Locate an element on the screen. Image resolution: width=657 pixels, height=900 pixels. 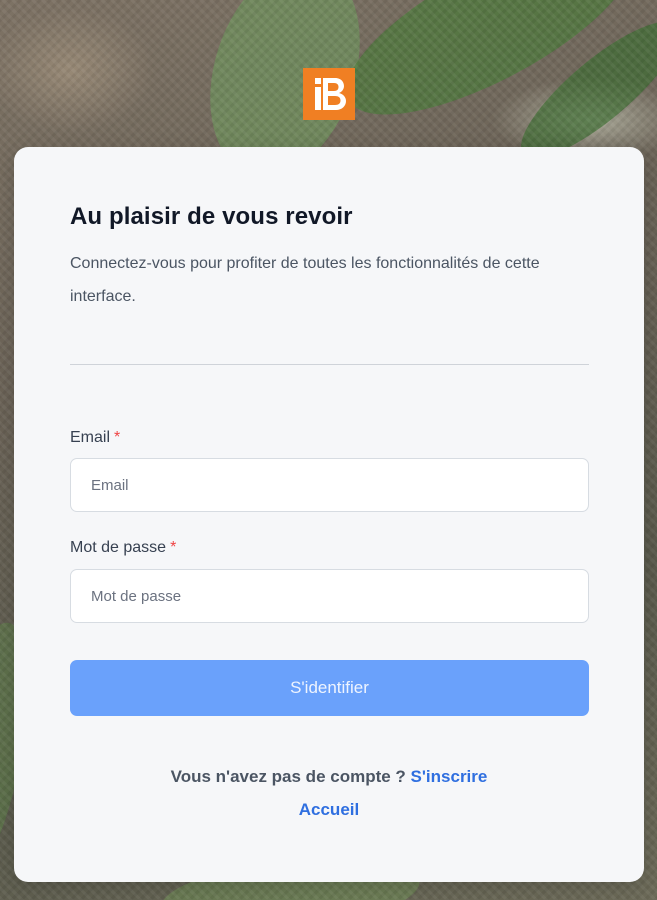
signup-link: S'inscrire is located at coordinates (449, 776).